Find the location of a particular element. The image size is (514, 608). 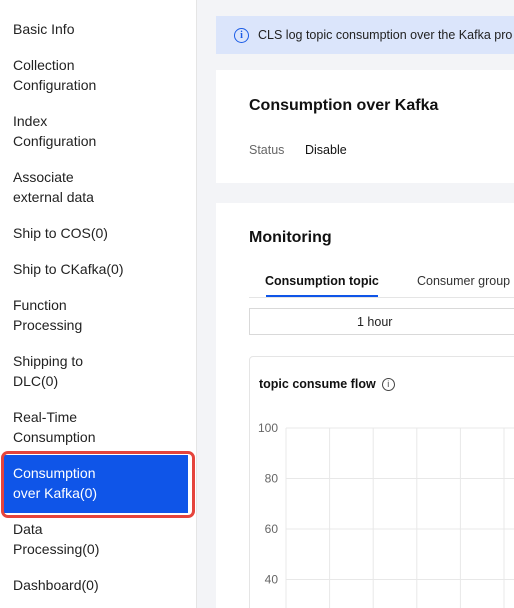

y-tick-label: 100 is located at coordinates (268, 428).